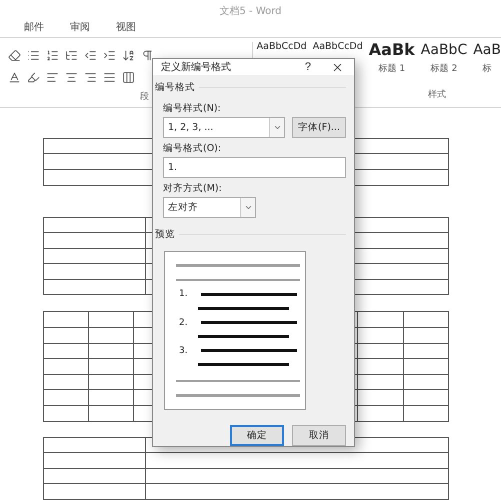 This screenshot has height=500, width=501. What do you see at coordinates (144, 96) in the screenshot?
I see `group-label: 段` at bounding box center [144, 96].